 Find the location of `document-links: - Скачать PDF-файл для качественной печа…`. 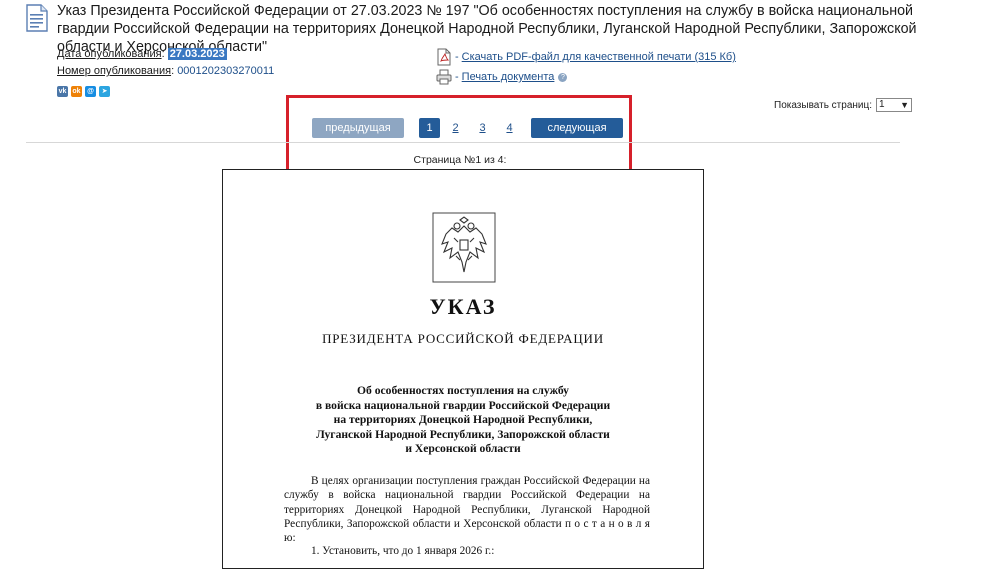

document-links: - Скачать PDF-файл для качественной печа… is located at coordinates (586, 67).